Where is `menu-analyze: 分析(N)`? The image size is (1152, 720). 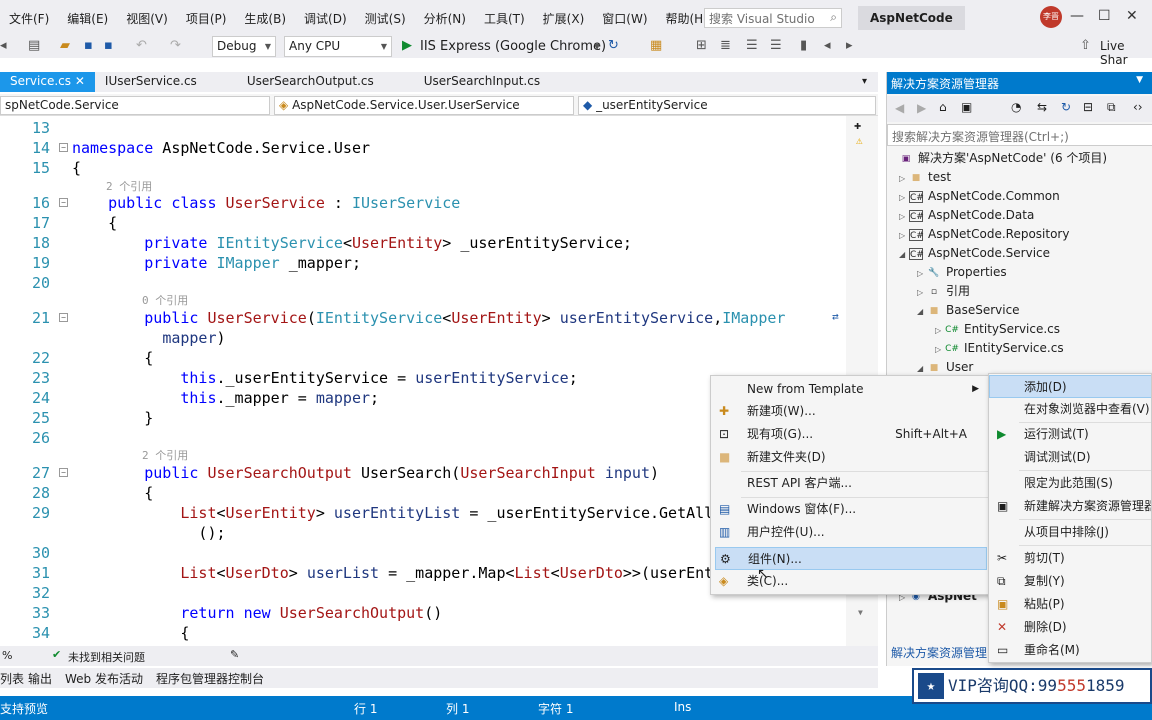 menu-analyze: 分析(N) is located at coordinates (445, 18).